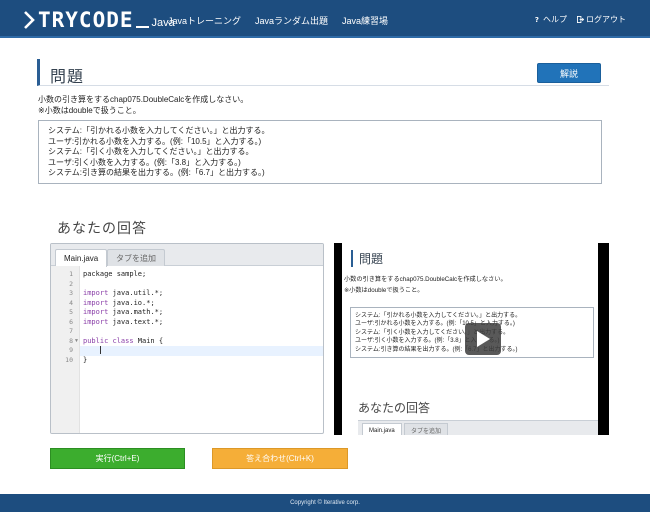 The width and height of the screenshot is (650, 512). Describe the element at coordinates (151, 152) in the screenshot. I see `spec-line: システム:「引く小数を入力してください。」と出力する。` at that location.